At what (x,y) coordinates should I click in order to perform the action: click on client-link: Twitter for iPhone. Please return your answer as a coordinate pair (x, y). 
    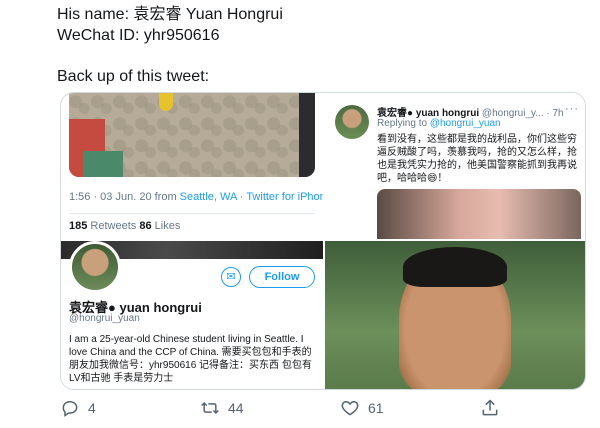
    Looking at the image, I should click on (284, 197).